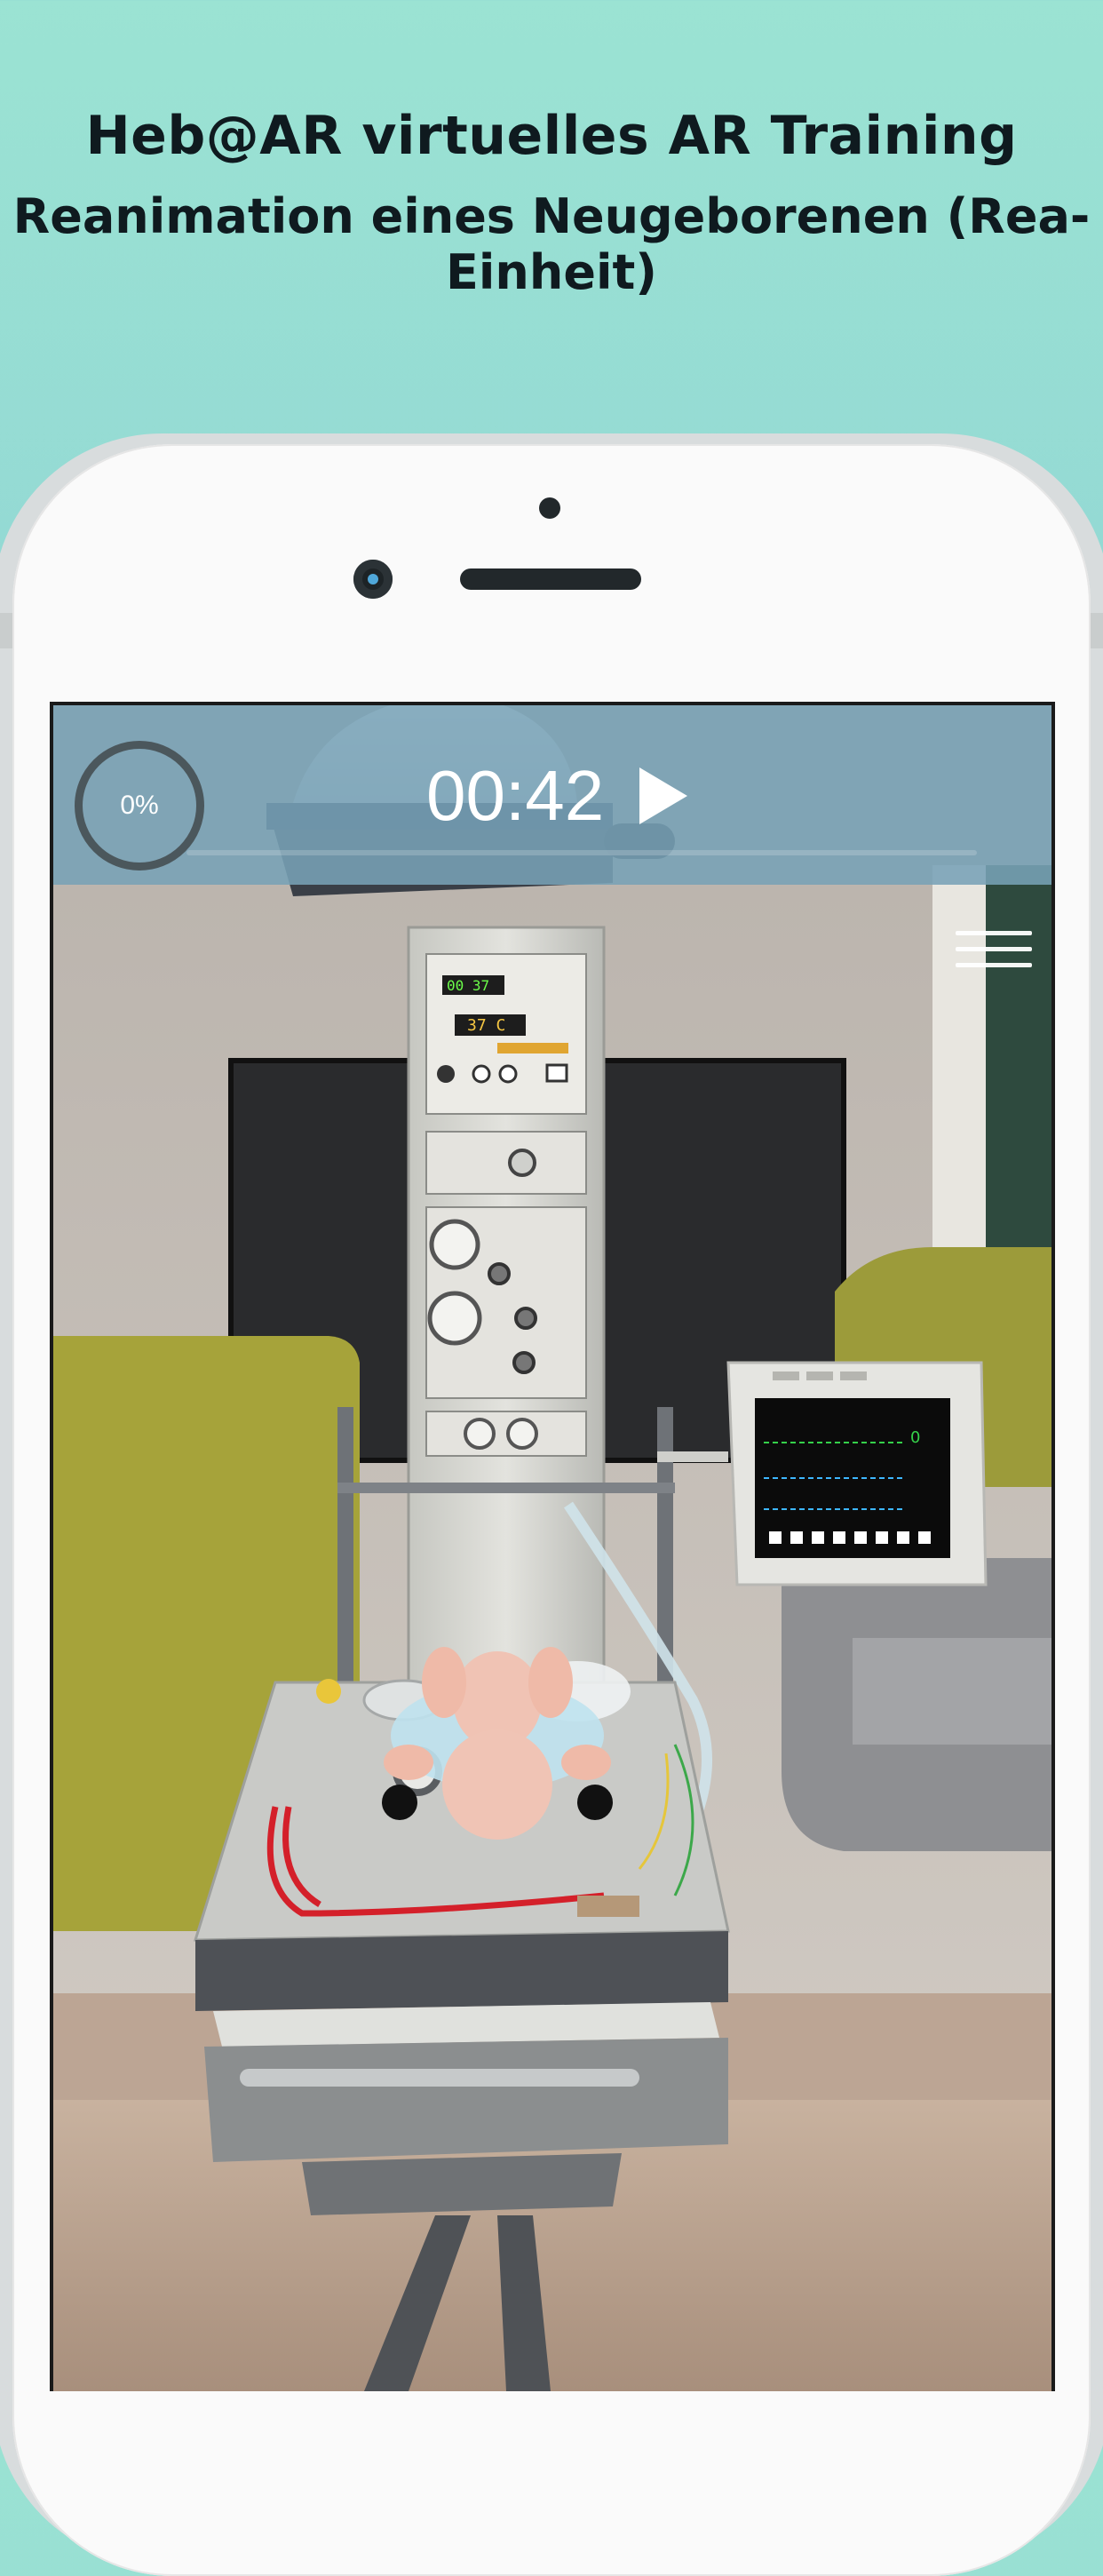  I want to click on progress-label: 0%, so click(139, 805).